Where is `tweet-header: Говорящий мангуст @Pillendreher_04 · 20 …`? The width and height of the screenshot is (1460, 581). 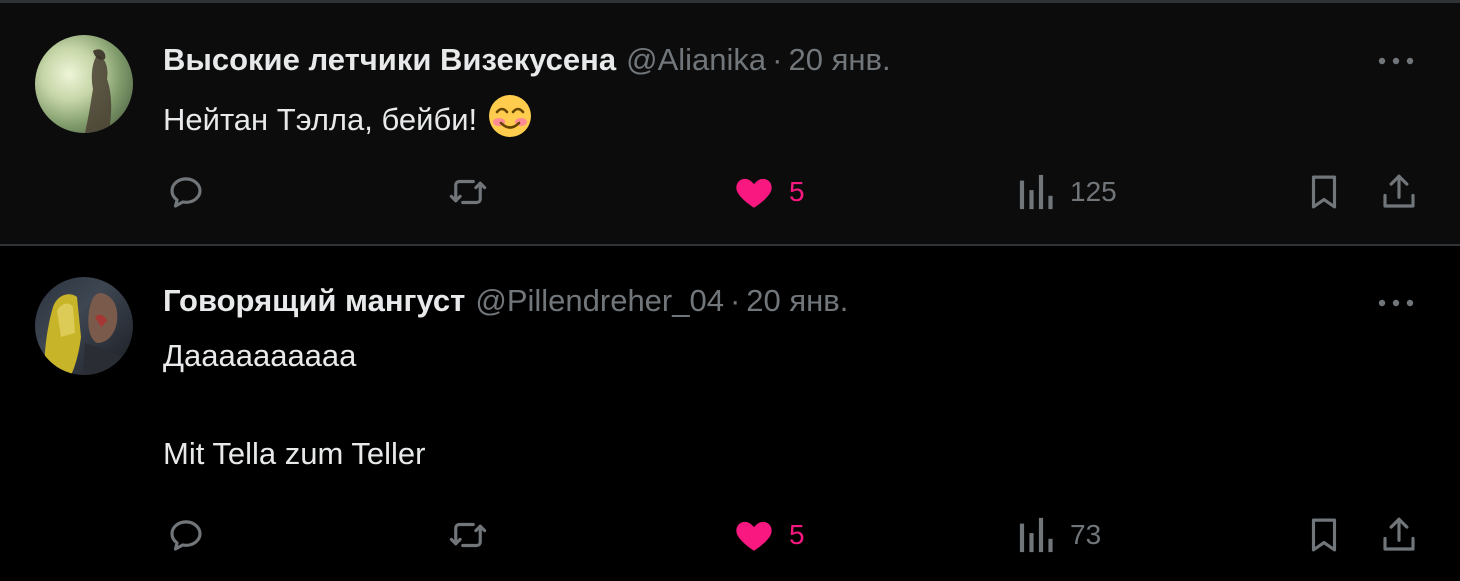 tweet-header: Говорящий мангуст @Pillendreher_04 · 20 … is located at coordinates (505, 301).